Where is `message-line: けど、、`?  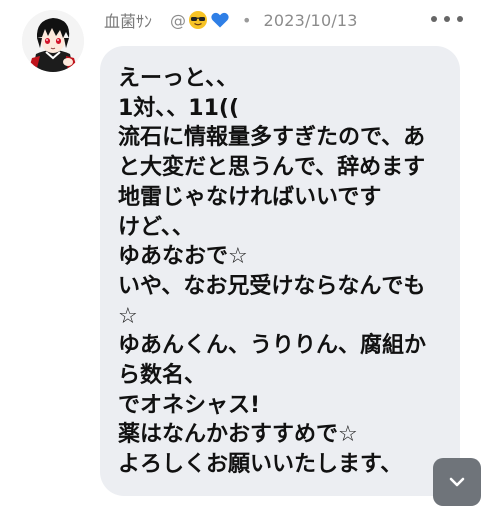
message-line: けど、、 is located at coordinates (156, 227).